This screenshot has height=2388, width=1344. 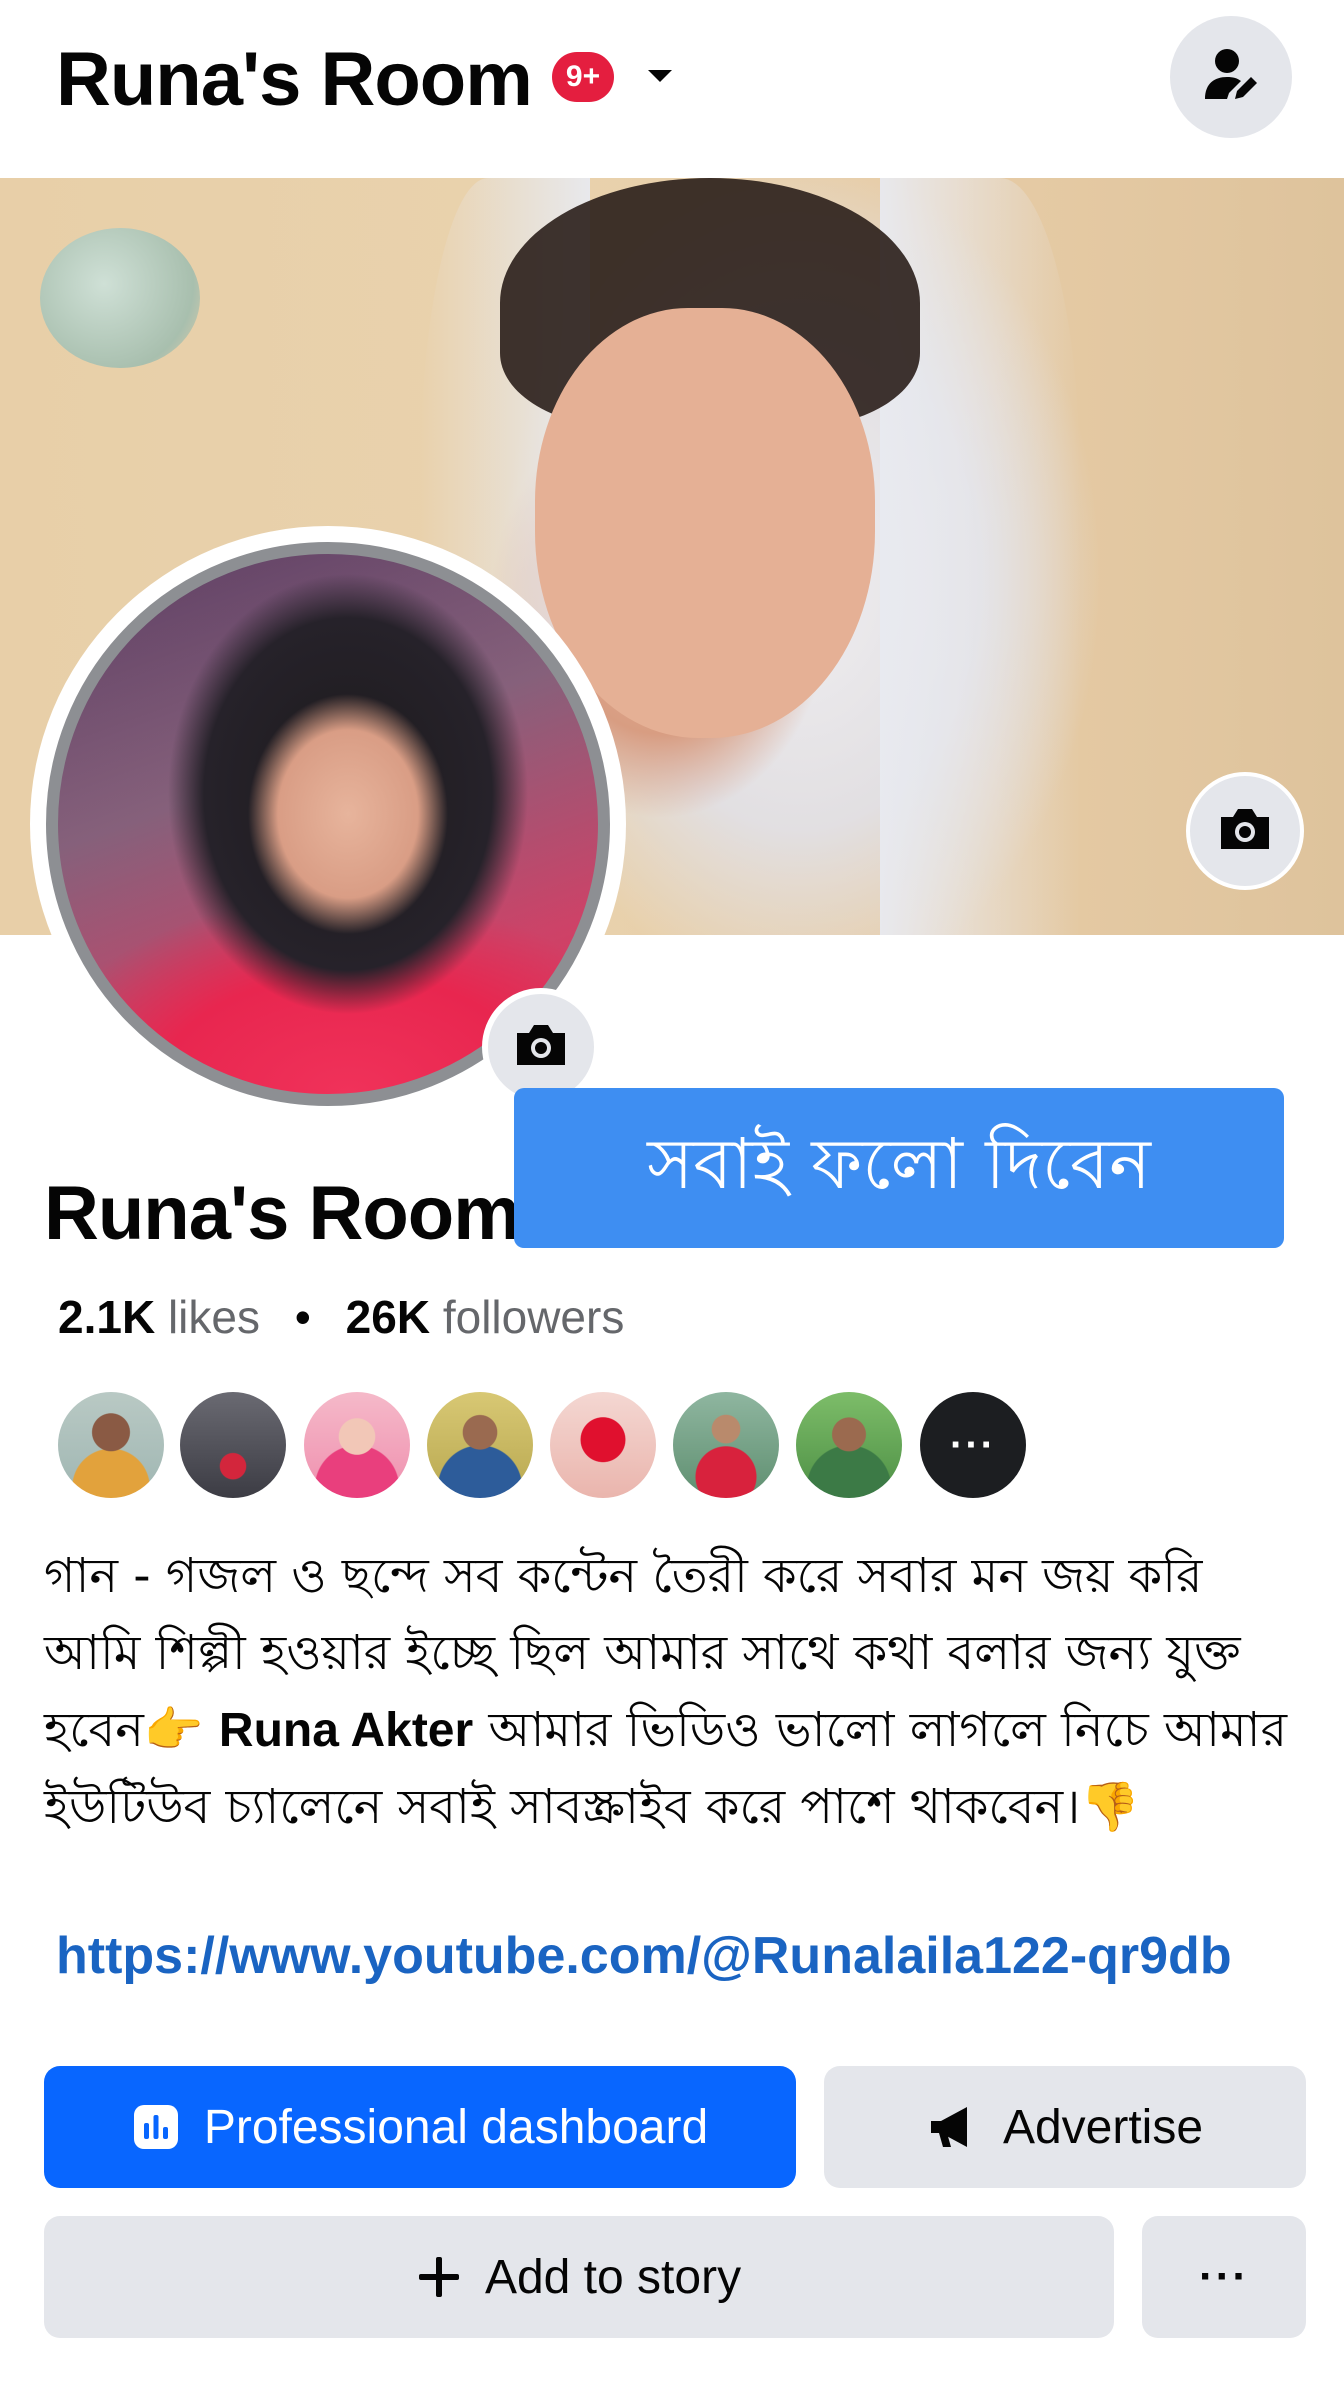 I want to click on professional-dashboard-button: Professional dashboard, so click(x=420, y=2127).